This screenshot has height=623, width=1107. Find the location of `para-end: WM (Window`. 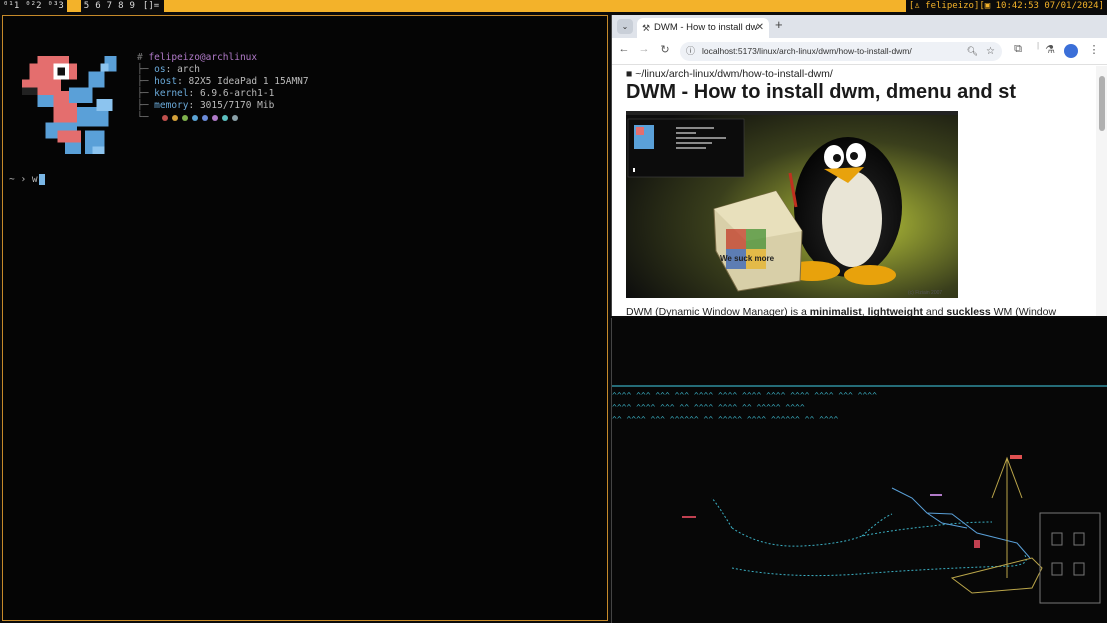

para-end: WM (Window is located at coordinates (1023, 311).